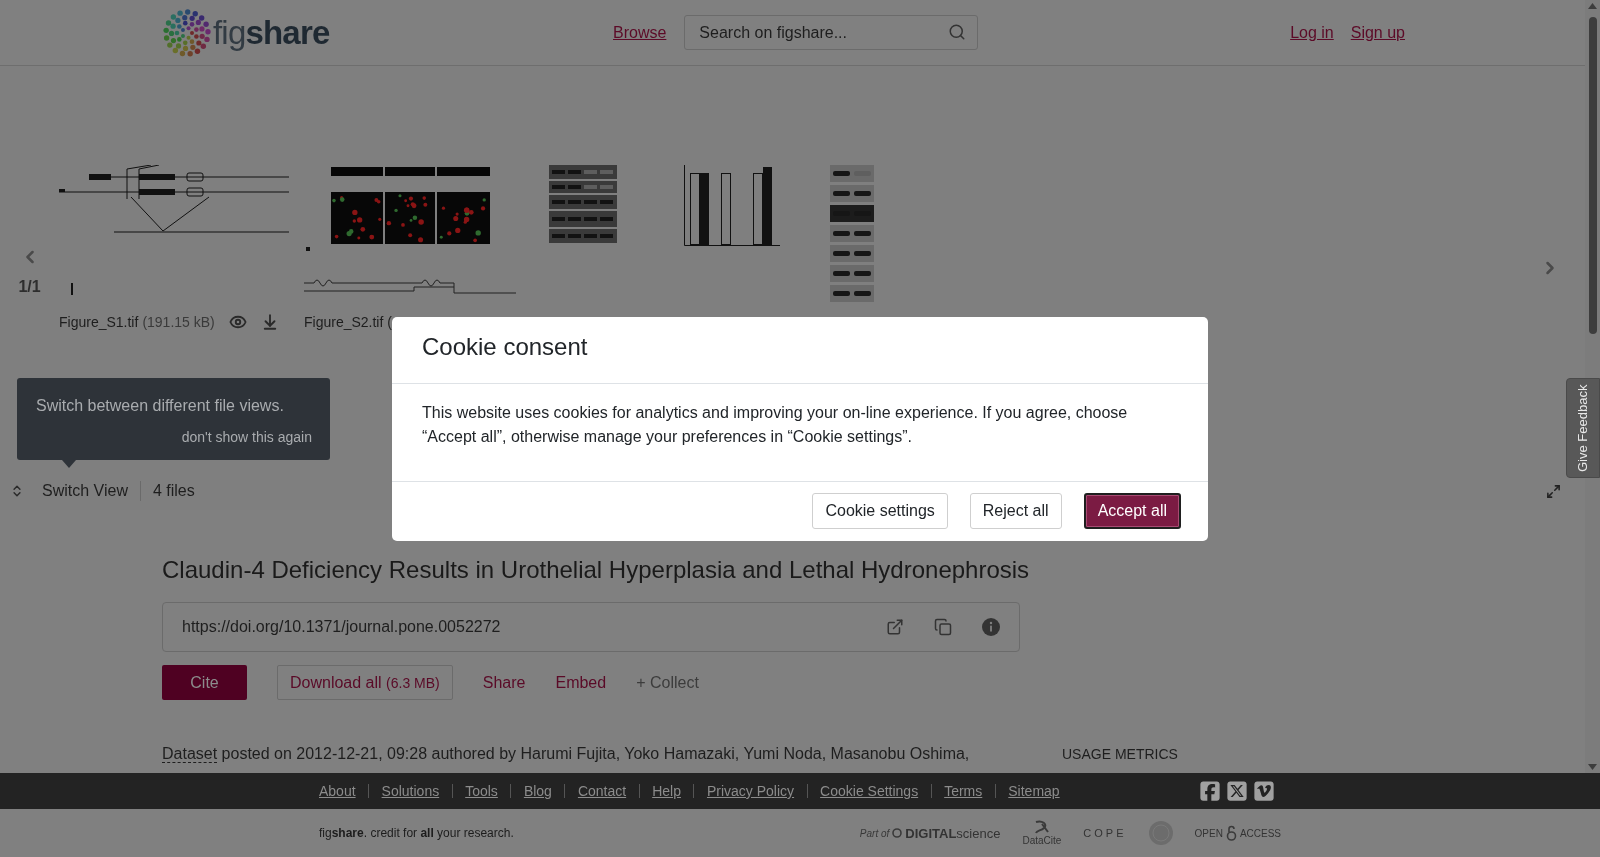  What do you see at coordinates (640, 32) in the screenshot?
I see `browse-link: Browse` at bounding box center [640, 32].